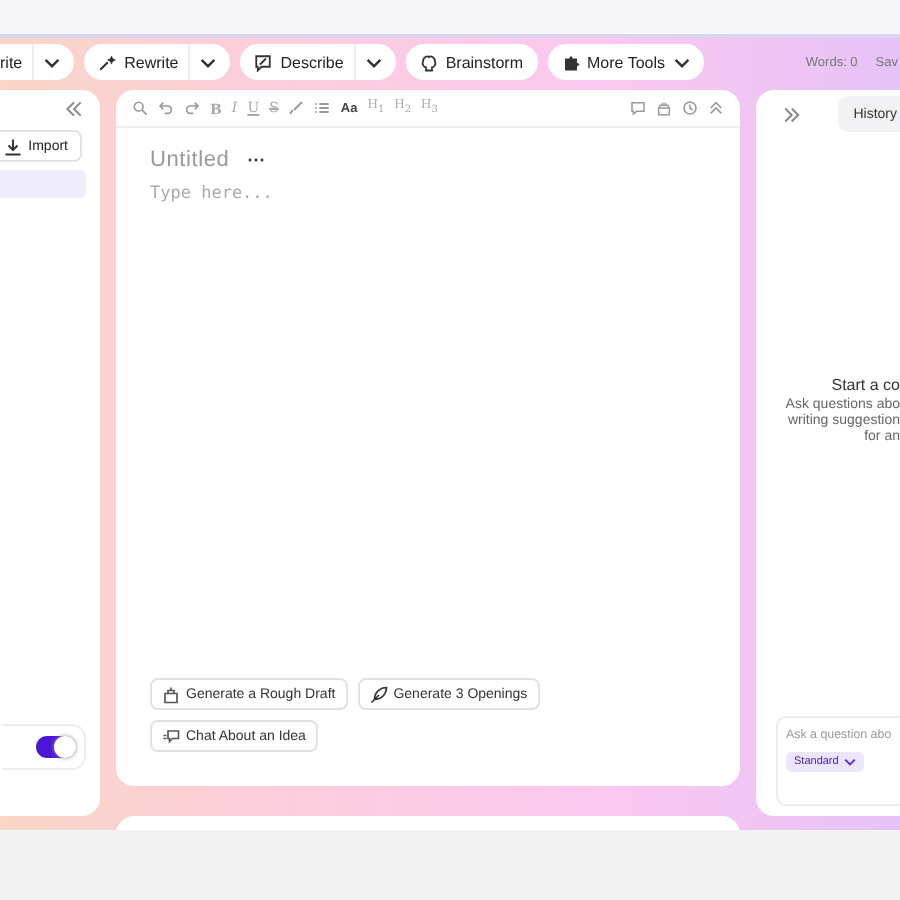  I want to click on brain-icon, so click(428, 62).